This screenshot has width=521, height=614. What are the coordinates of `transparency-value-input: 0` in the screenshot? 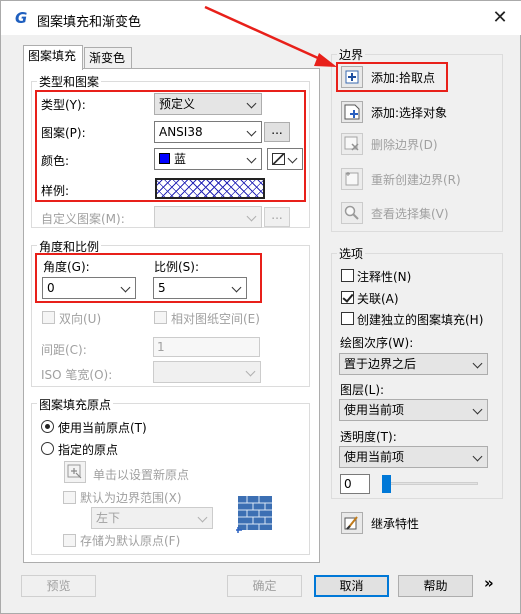 It's located at (355, 484).